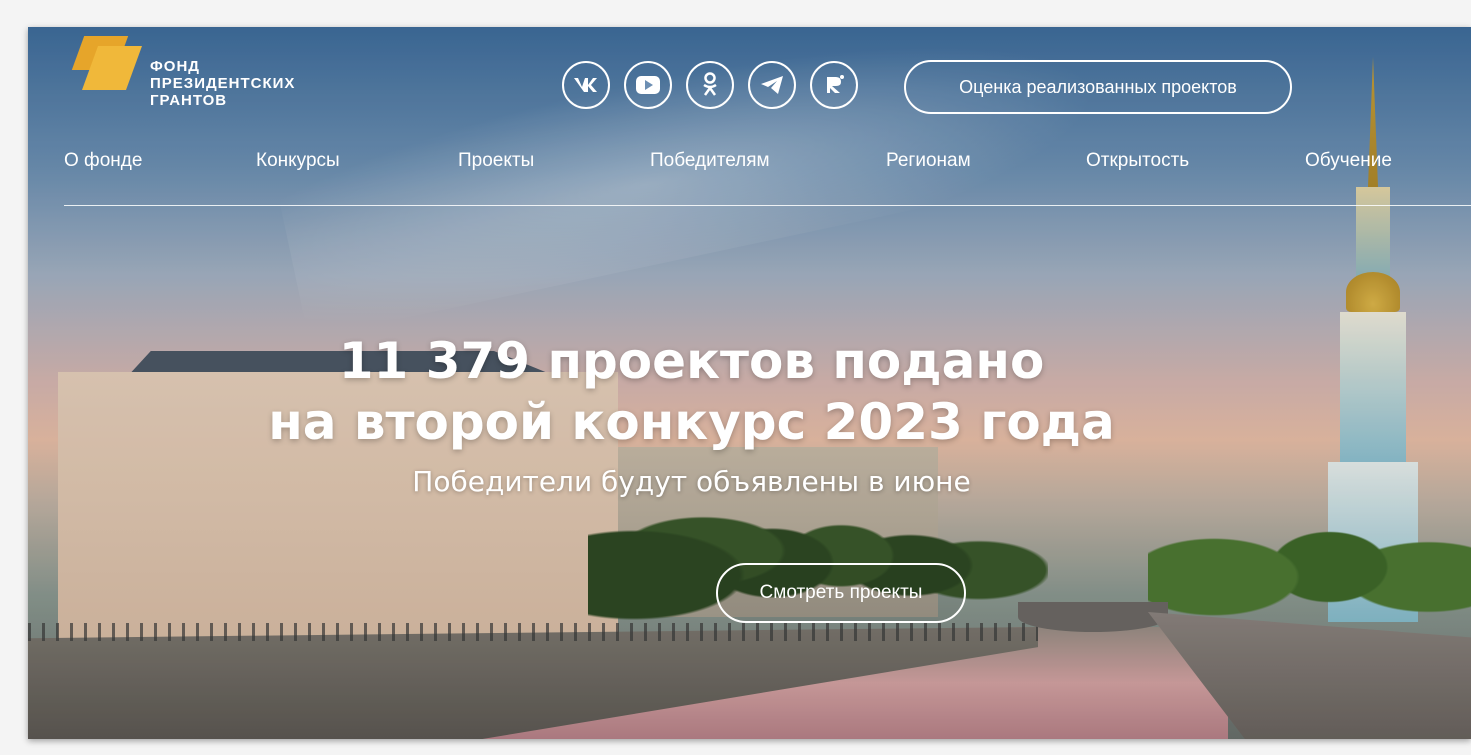 The width and height of the screenshot is (1471, 755). I want to click on nav-item-contests: Конкурсы, so click(298, 161).